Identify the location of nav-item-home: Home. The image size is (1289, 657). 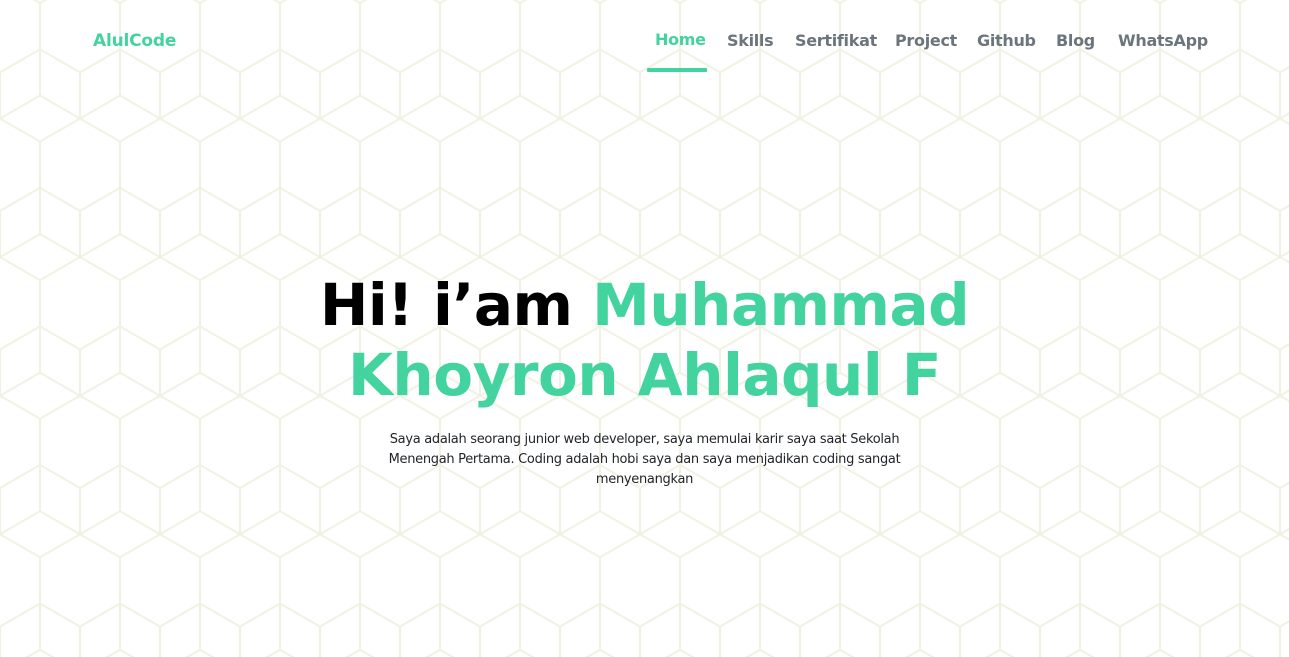
(680, 39).